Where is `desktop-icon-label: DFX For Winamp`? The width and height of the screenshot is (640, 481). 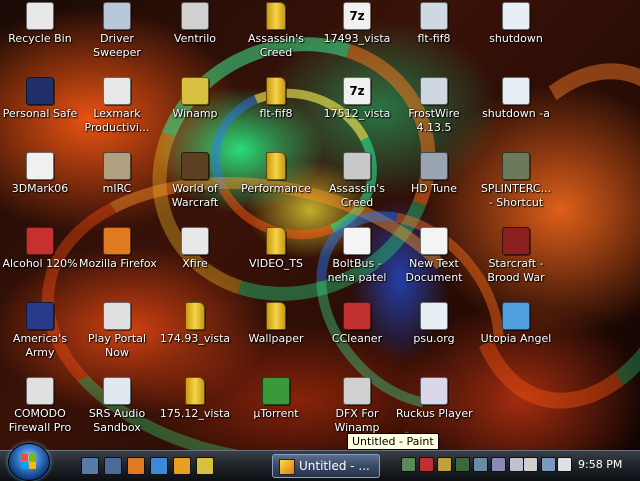
desktop-icon-label: DFX For Winamp is located at coordinates (357, 420).